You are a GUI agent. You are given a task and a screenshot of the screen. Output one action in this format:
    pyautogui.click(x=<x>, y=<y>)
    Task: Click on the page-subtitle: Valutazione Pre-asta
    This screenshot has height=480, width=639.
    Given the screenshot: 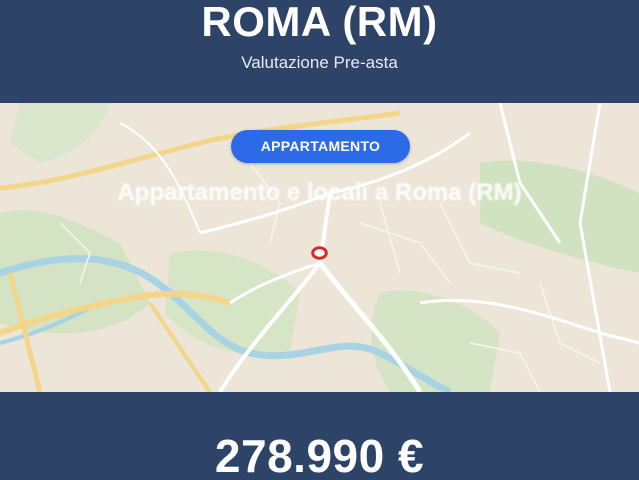 What is the action you would take?
    pyautogui.click(x=319, y=62)
    